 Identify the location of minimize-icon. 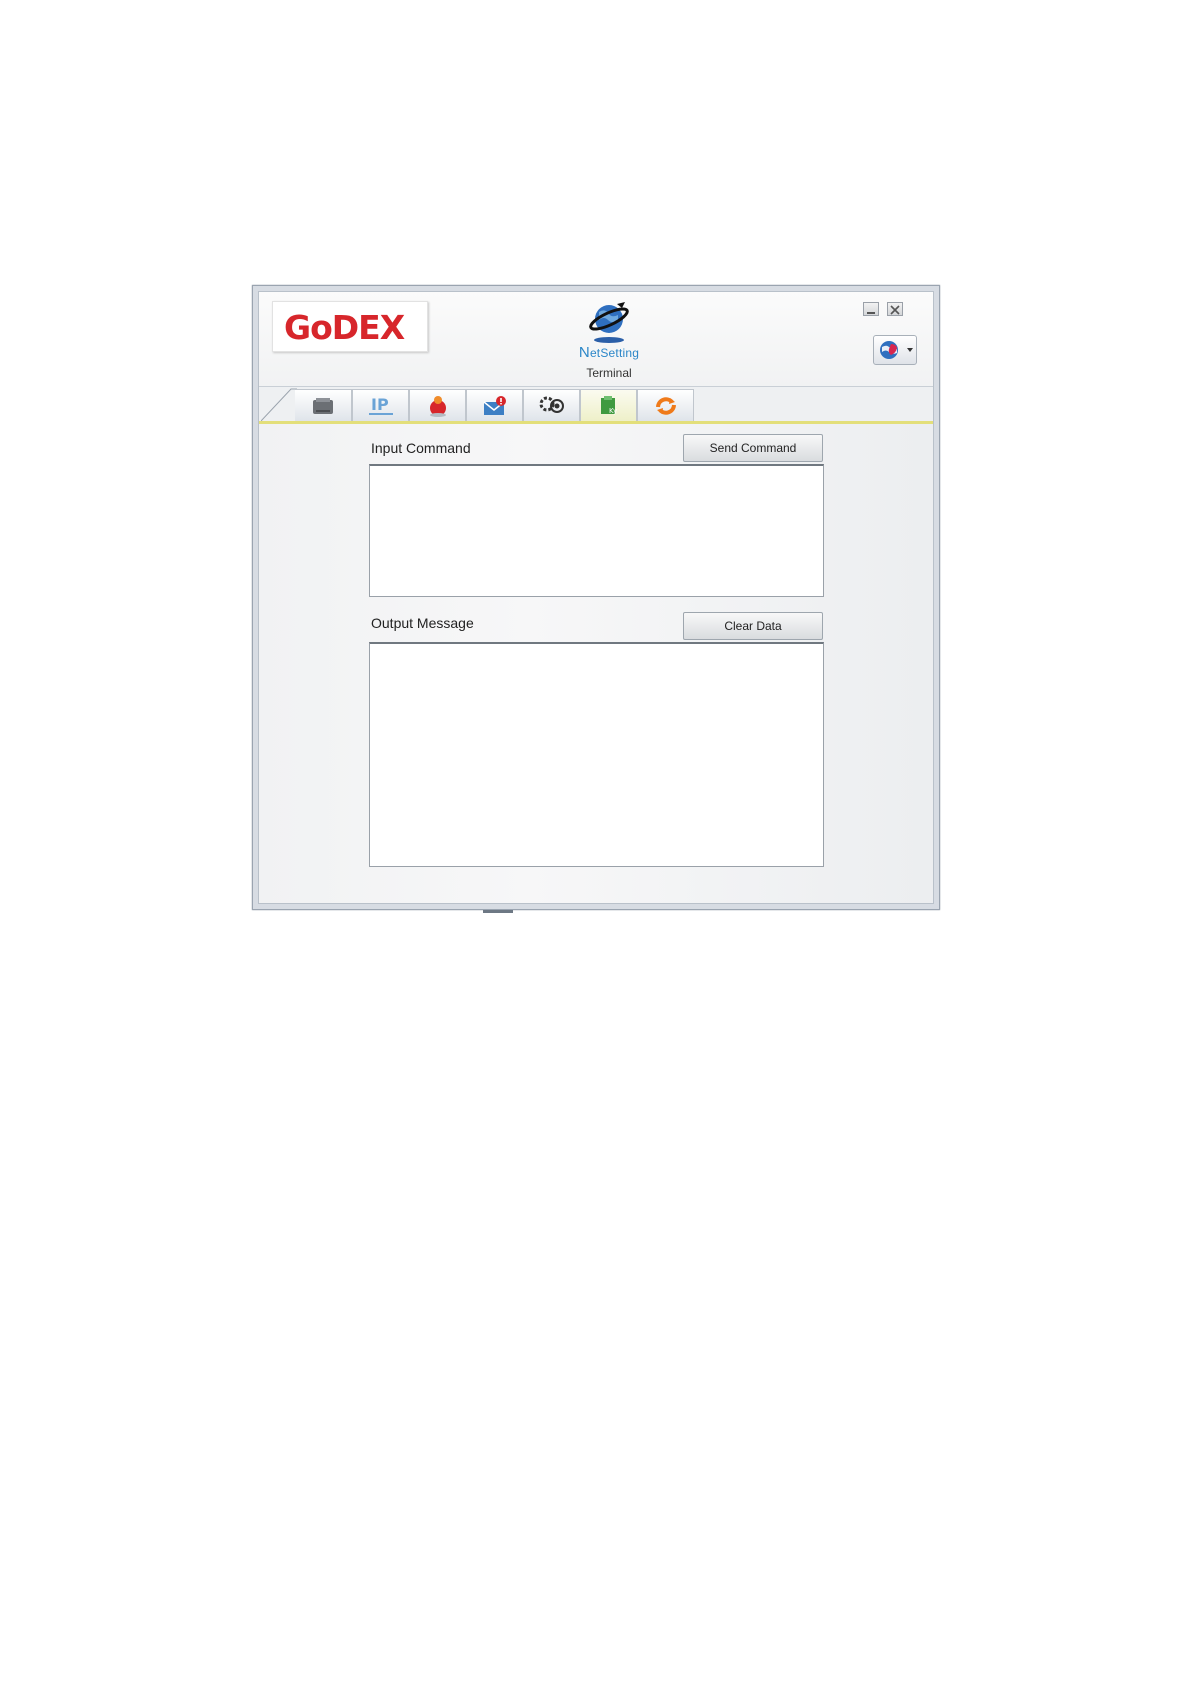
(871, 313).